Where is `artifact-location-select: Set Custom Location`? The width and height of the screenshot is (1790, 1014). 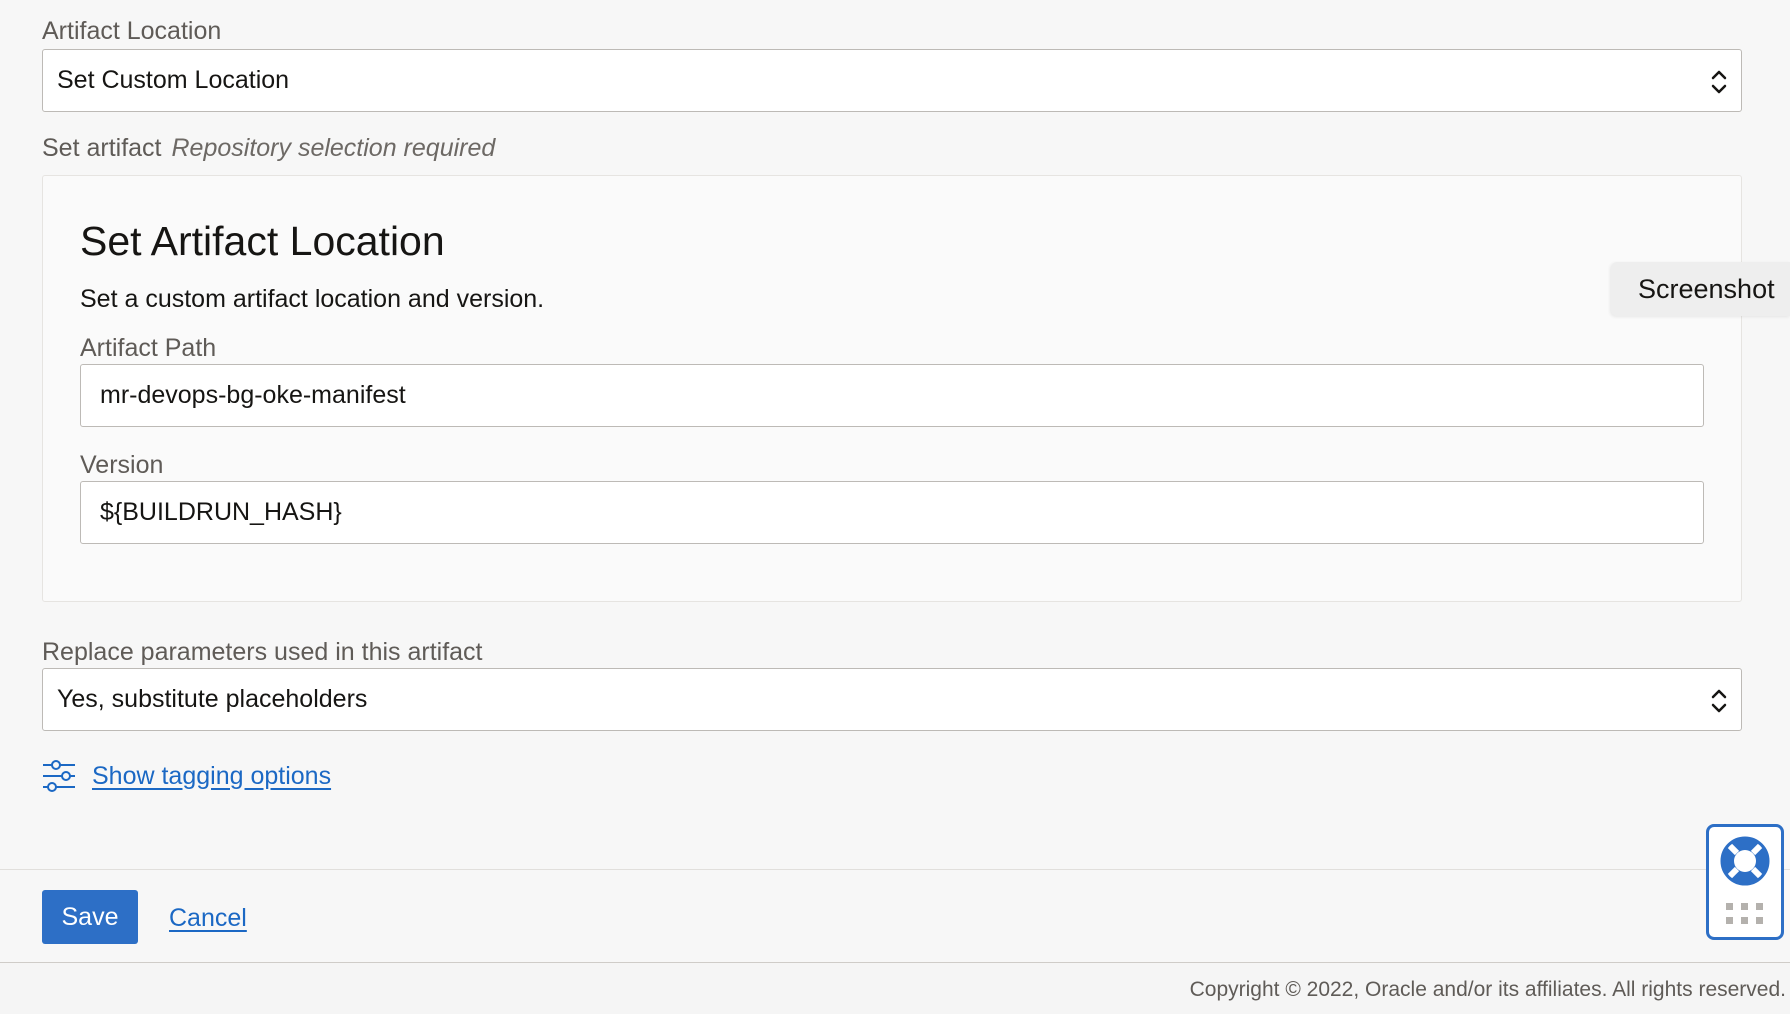 artifact-location-select: Set Custom Location is located at coordinates (892, 80).